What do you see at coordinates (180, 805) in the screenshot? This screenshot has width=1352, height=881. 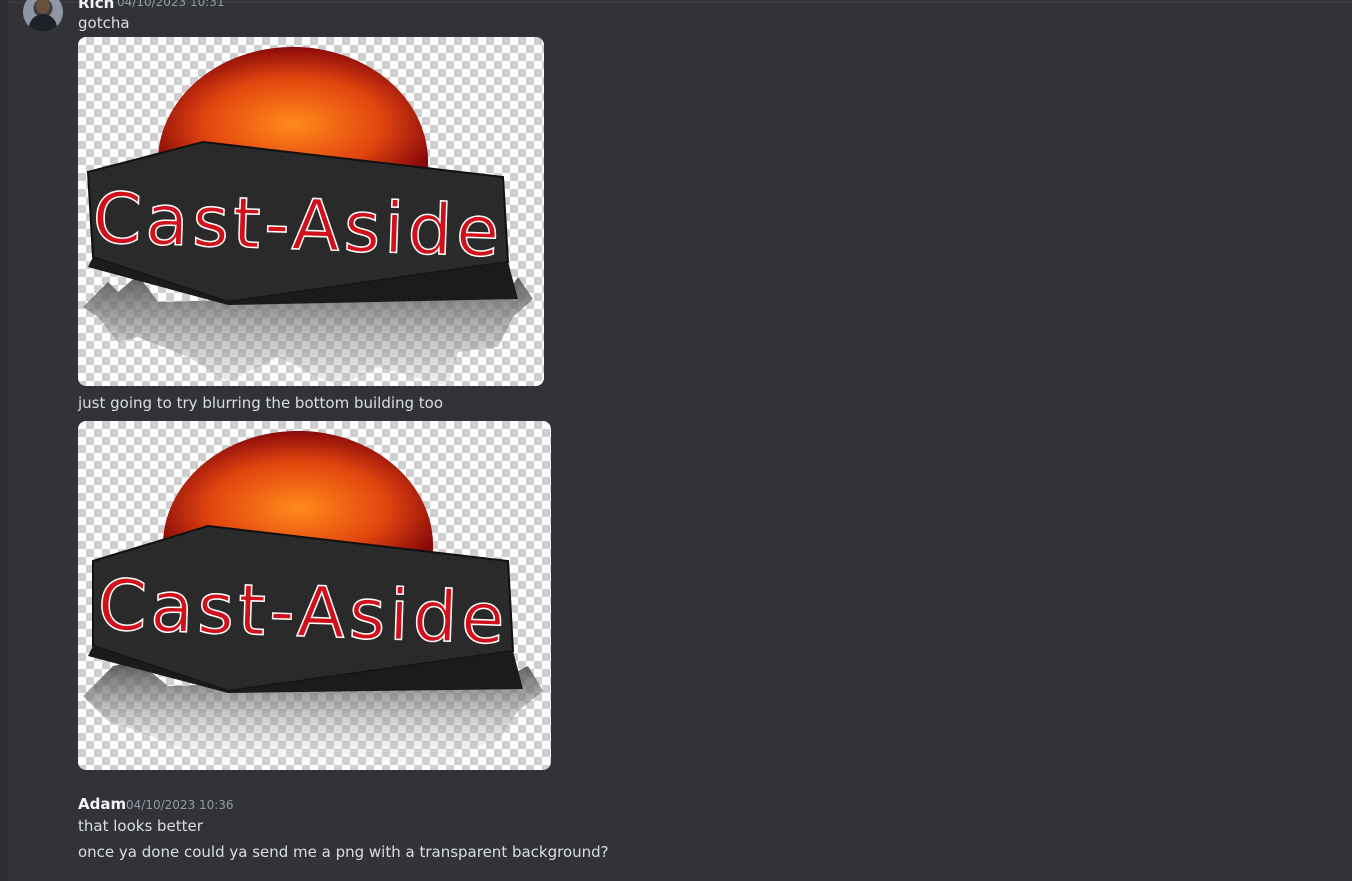 I see `message-timestamp: 04/10/2023 10:36` at bounding box center [180, 805].